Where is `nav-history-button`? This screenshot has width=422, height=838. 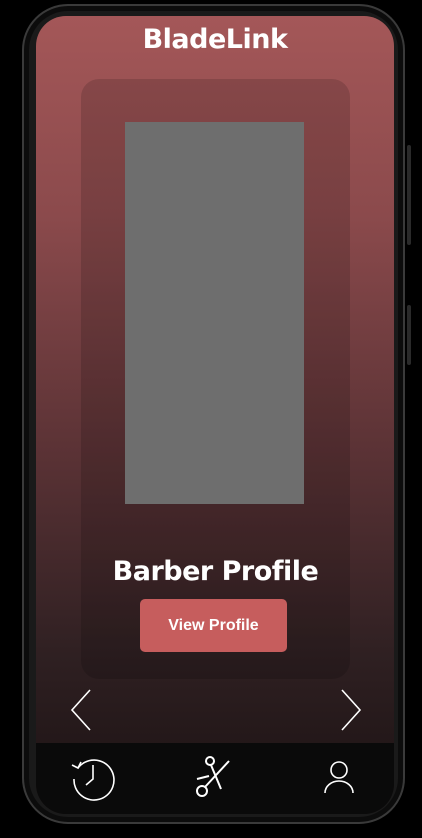 nav-history-button is located at coordinates (92, 777).